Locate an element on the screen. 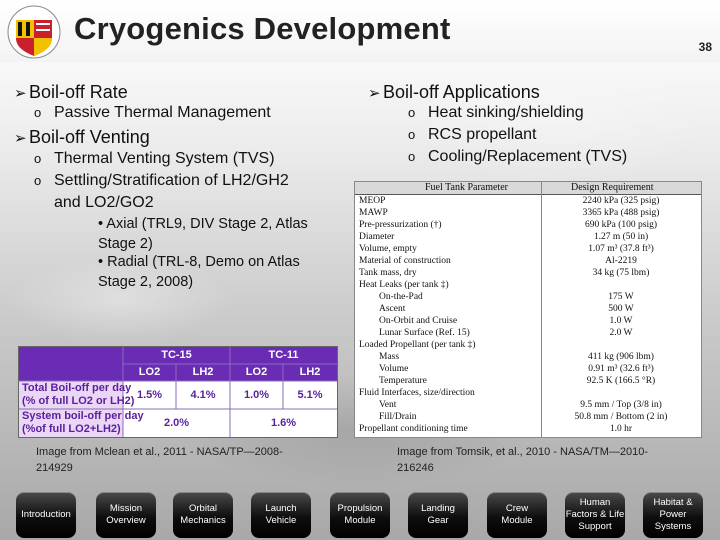  nav-label: Power Systems is located at coordinates (673, 520).